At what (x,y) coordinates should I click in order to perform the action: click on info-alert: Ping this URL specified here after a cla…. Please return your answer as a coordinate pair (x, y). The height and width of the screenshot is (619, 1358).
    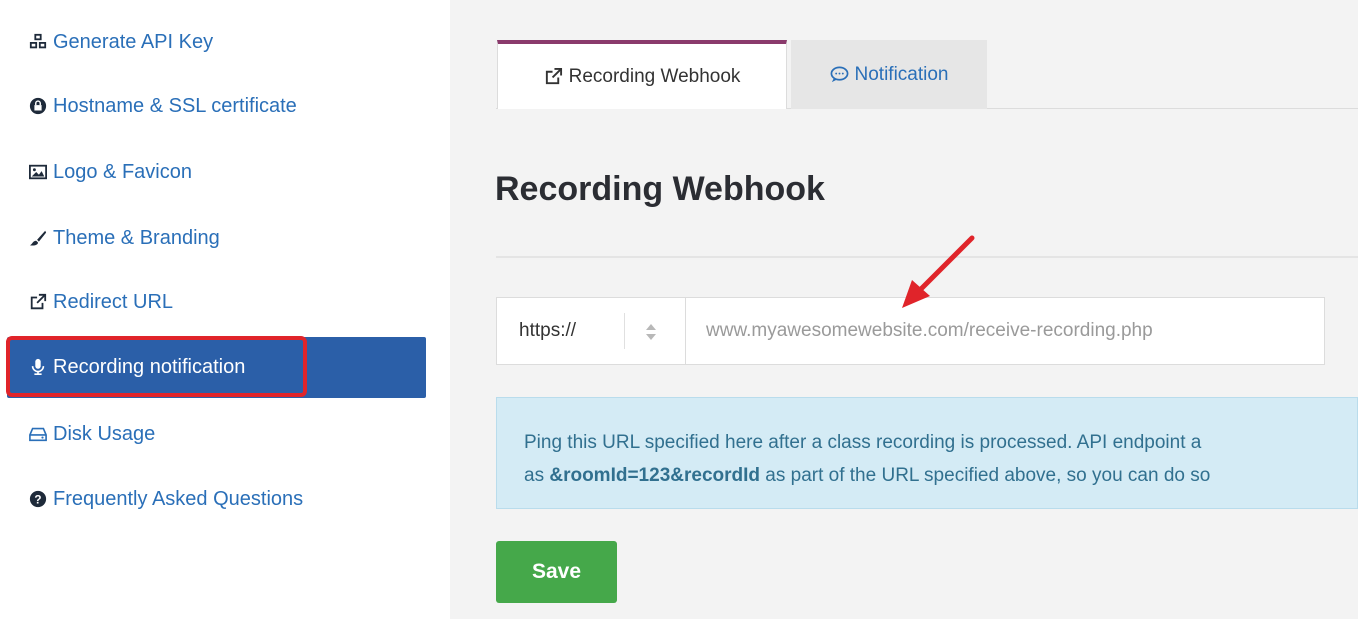
    Looking at the image, I should click on (927, 453).